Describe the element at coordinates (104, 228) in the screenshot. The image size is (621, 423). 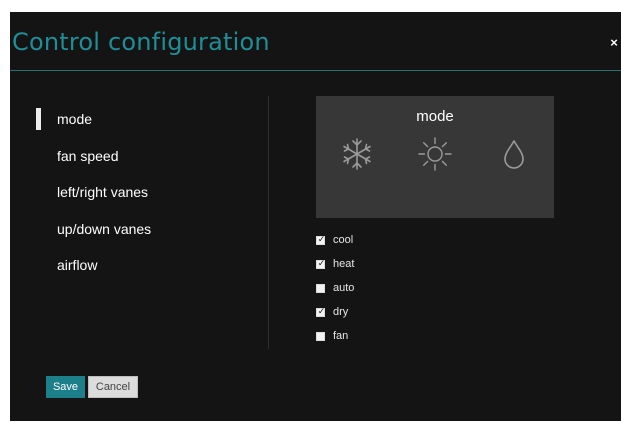
I see `nav-item-label: up/down vanes` at that location.